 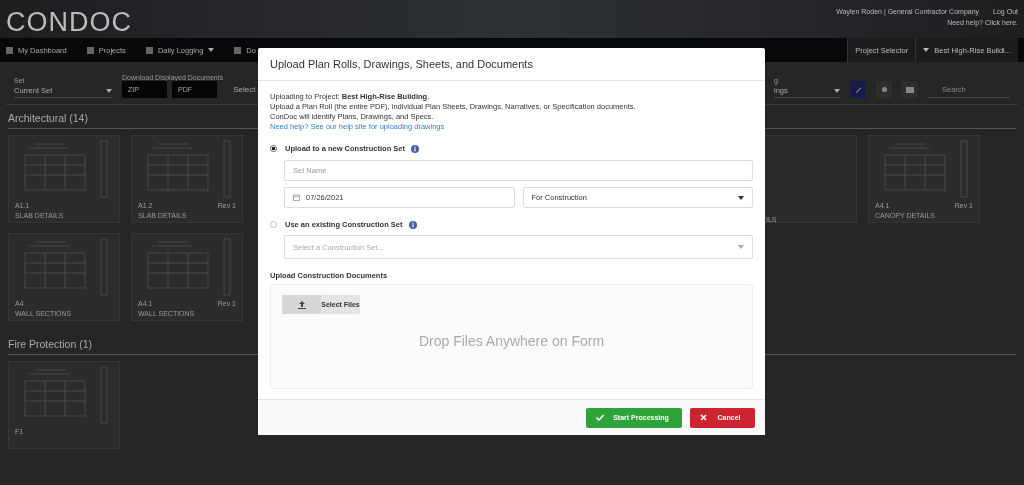 I want to click on check-icon, so click(x=600, y=417).